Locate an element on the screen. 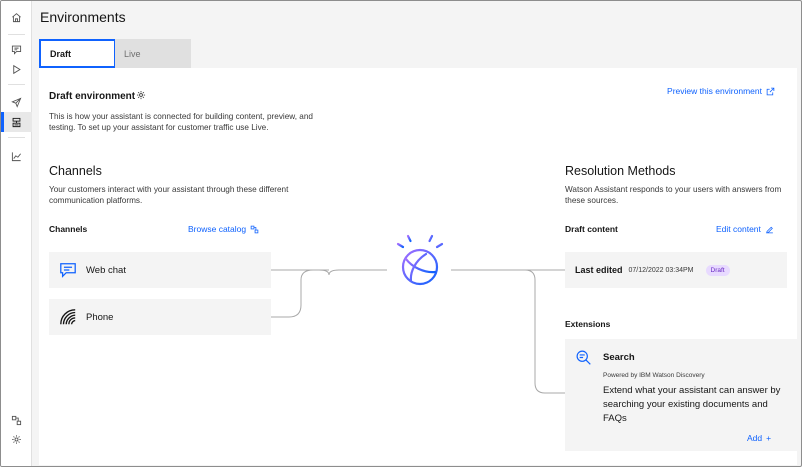 The height and width of the screenshot is (467, 802). preview-play-icon is located at coordinates (16, 69).